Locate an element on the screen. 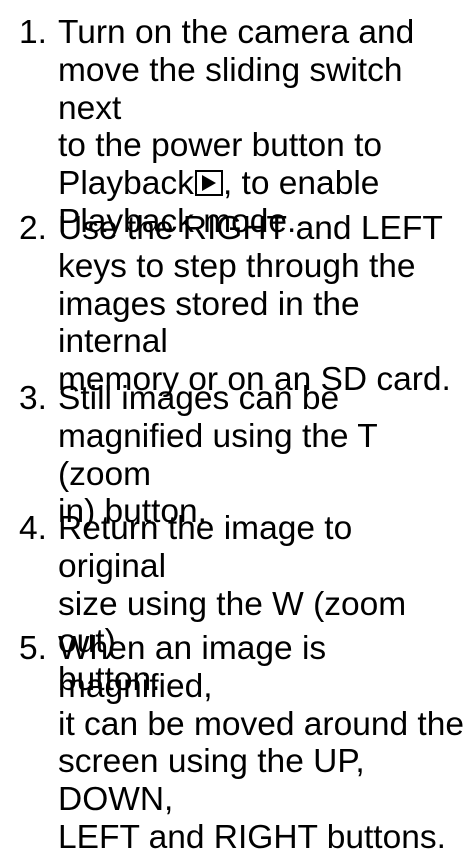  step-number: 2. is located at coordinates (33, 228).